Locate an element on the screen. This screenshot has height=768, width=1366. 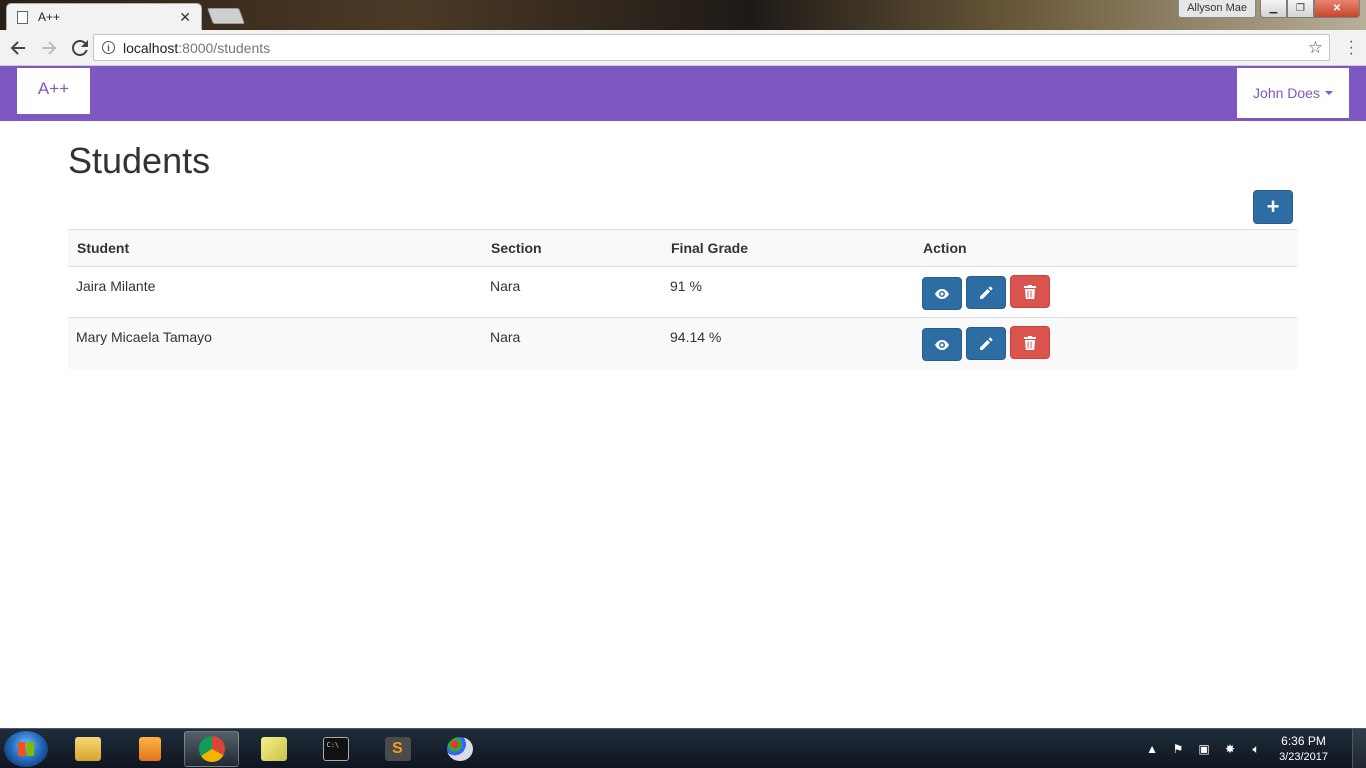
table-header-row: Student Section Final Grade Action is located at coordinates (682, 248).